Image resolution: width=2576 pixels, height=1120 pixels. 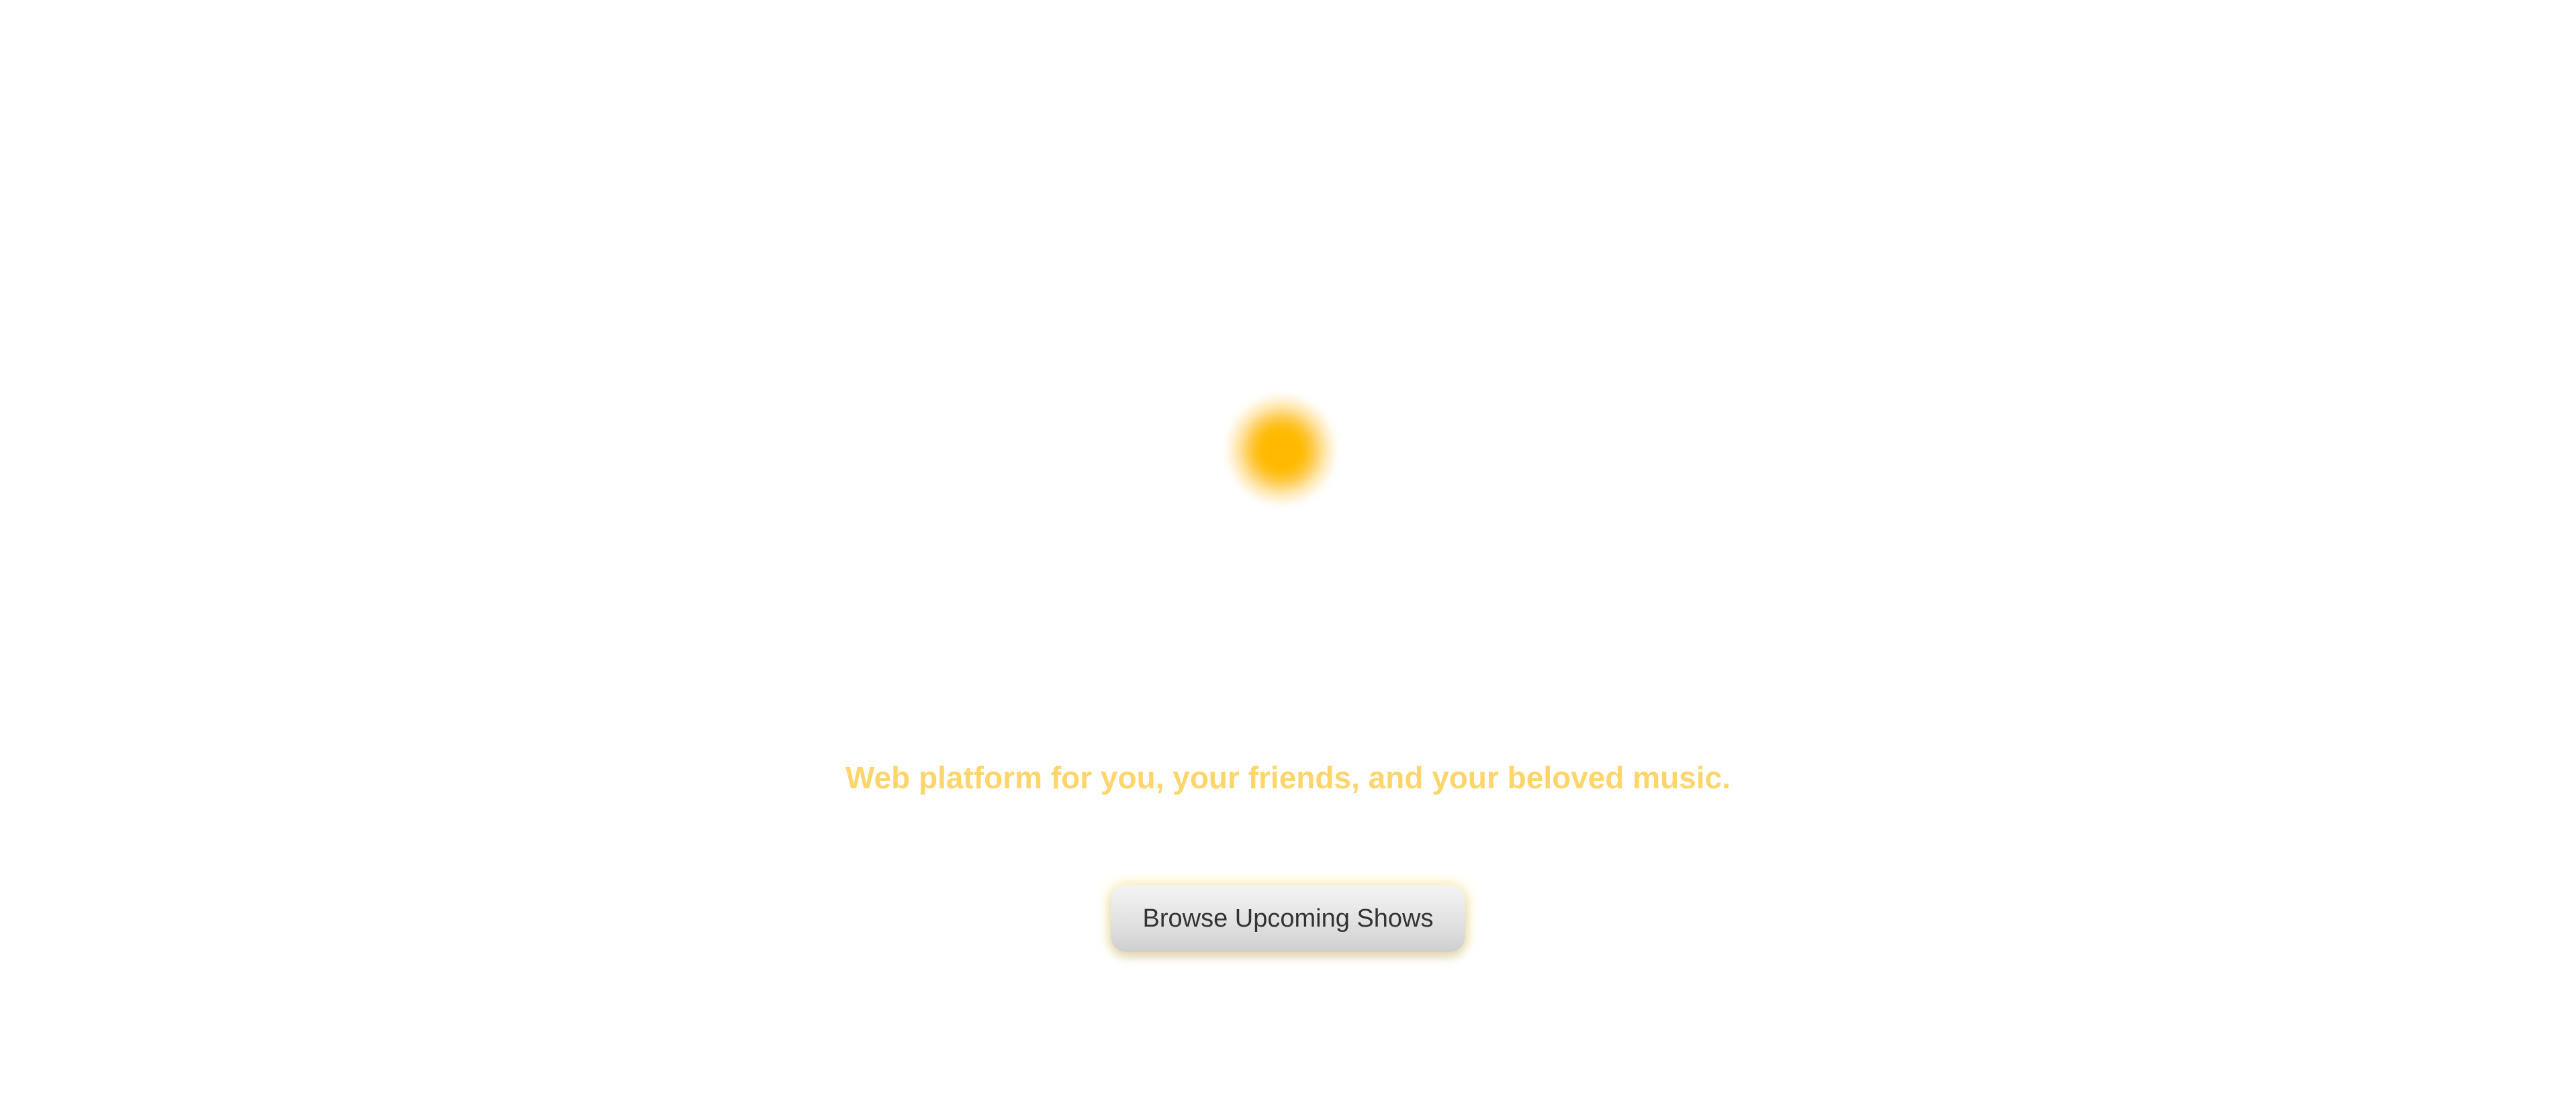 What do you see at coordinates (1281, 450) in the screenshot?
I see `glowing-sun-orb-icon` at bounding box center [1281, 450].